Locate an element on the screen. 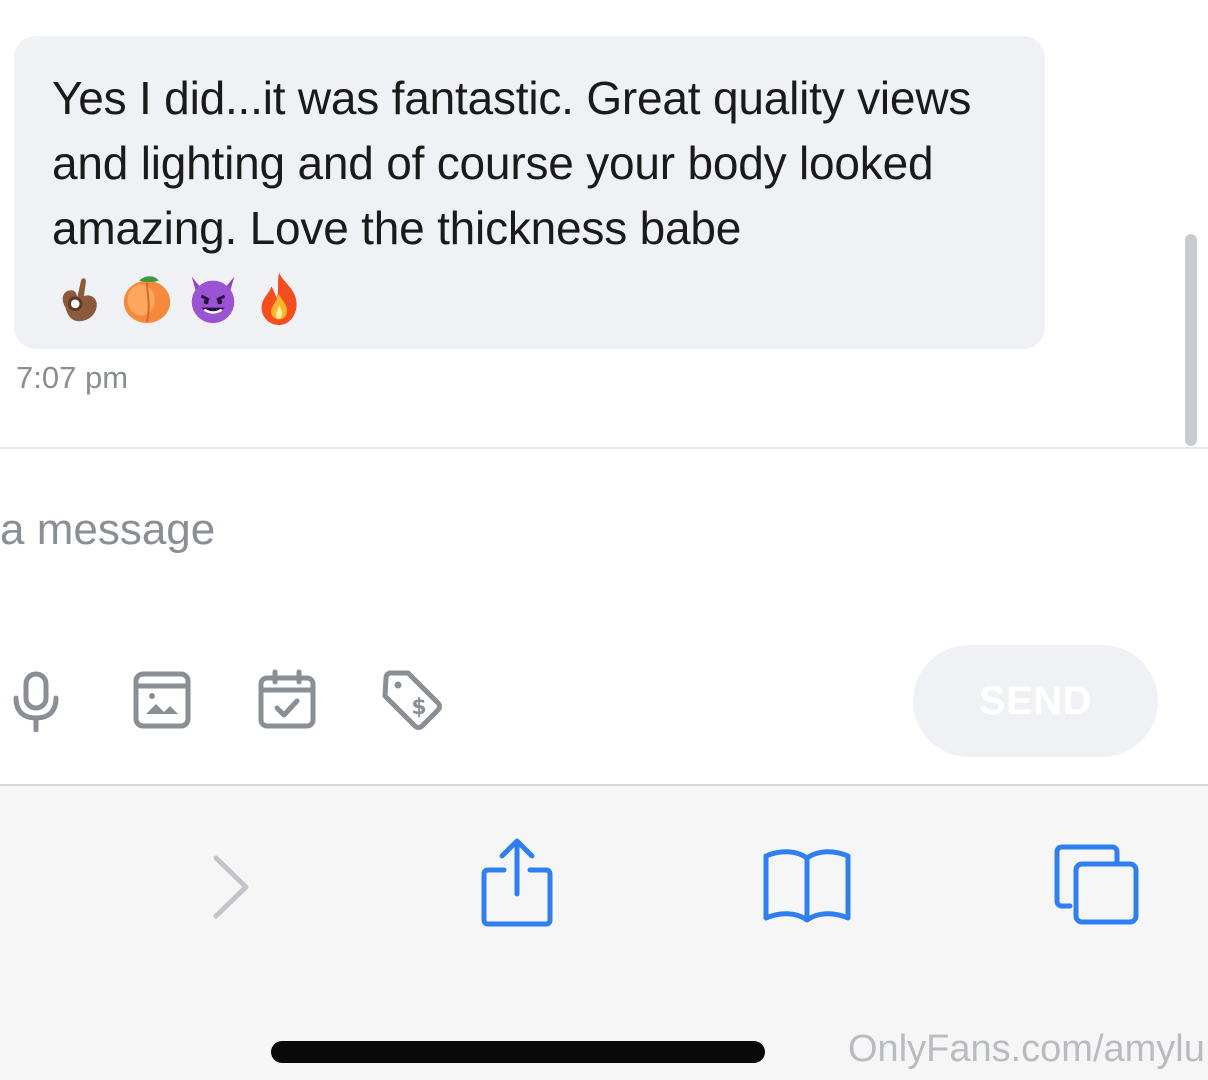 The image size is (1208, 1080). calendar-icon is located at coordinates (287, 700).